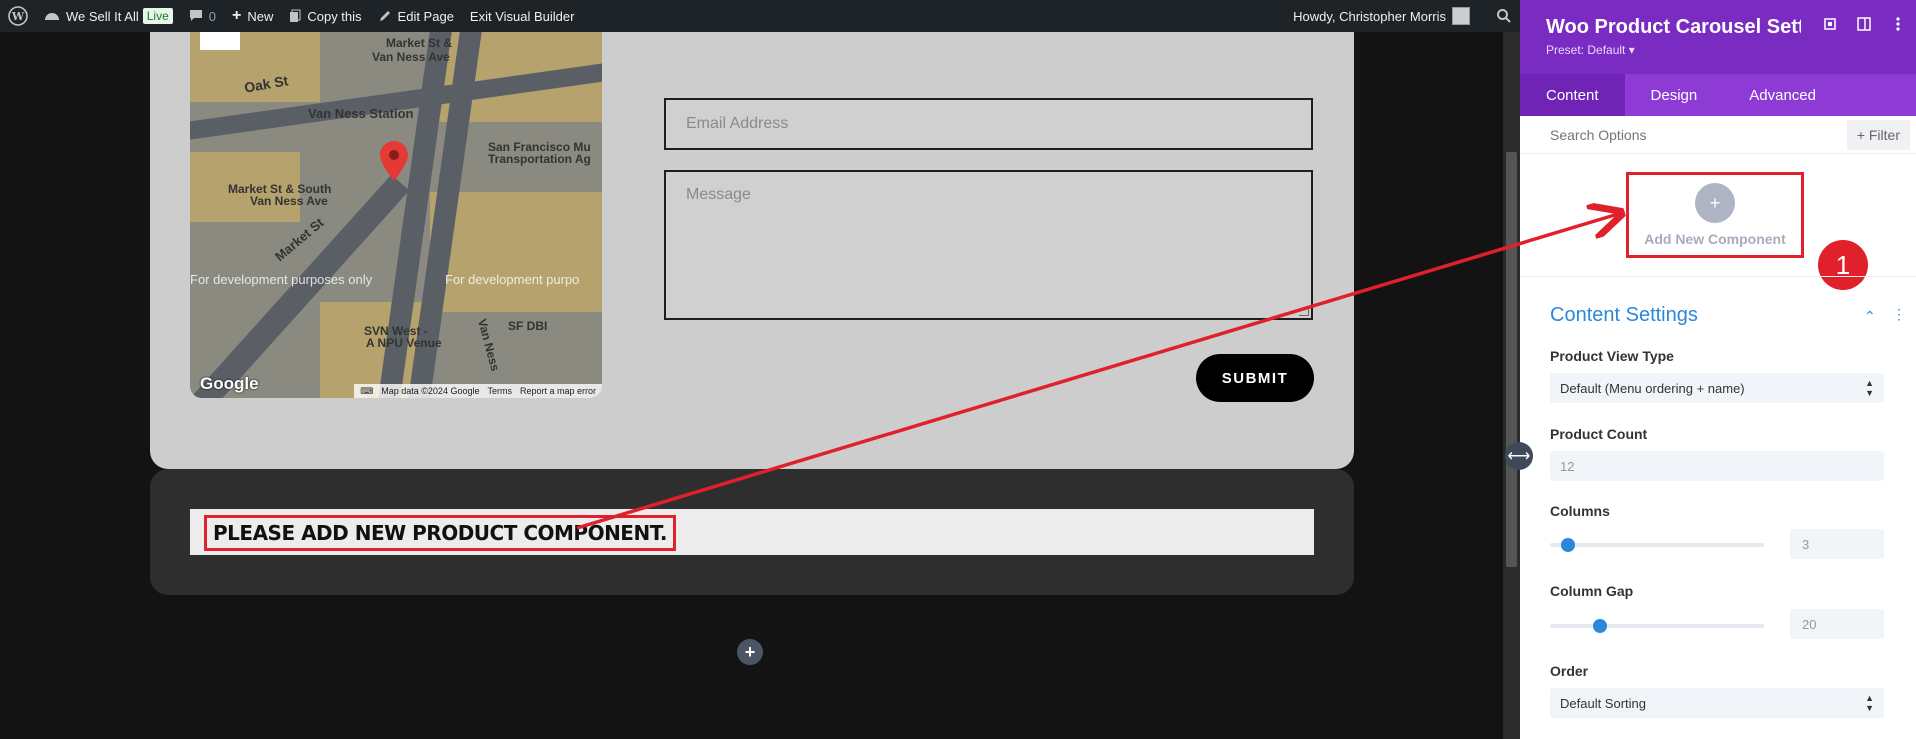  Describe the element at coordinates (1878, 135) in the screenshot. I see `filter-button: + Filter` at that location.